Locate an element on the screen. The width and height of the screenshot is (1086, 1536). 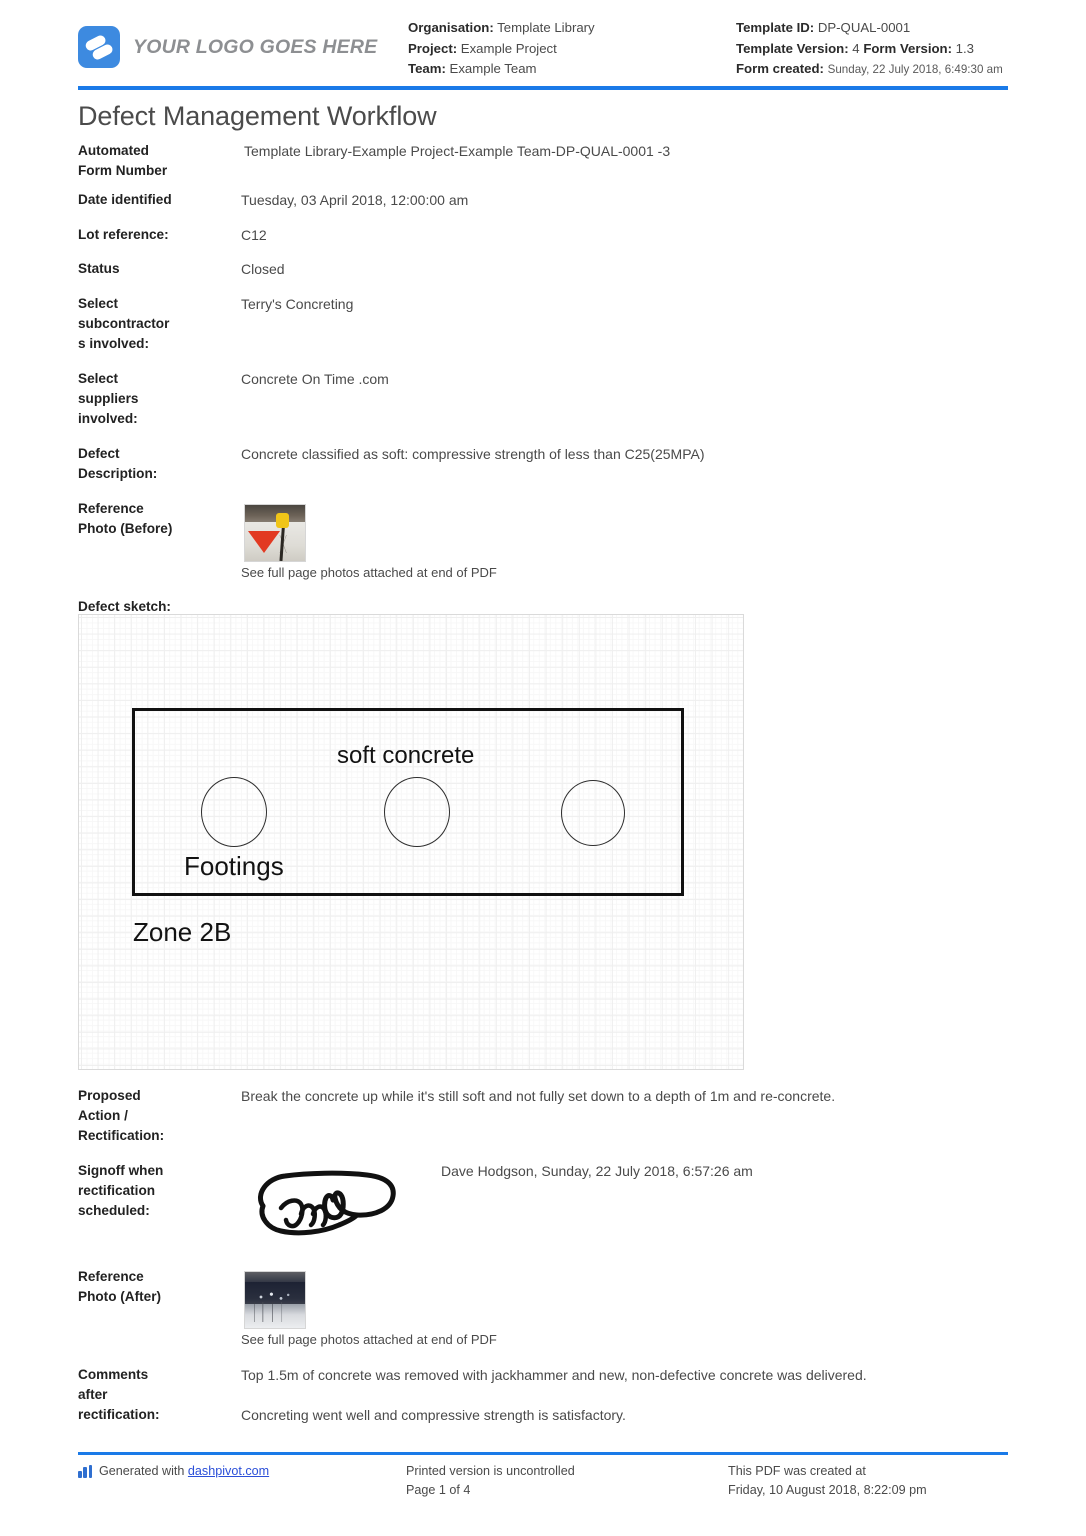
field-label-line: Form Number is located at coordinates (123, 170).